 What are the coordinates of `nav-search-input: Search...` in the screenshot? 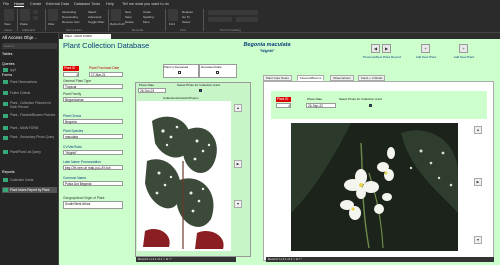 It's located at (29, 46).